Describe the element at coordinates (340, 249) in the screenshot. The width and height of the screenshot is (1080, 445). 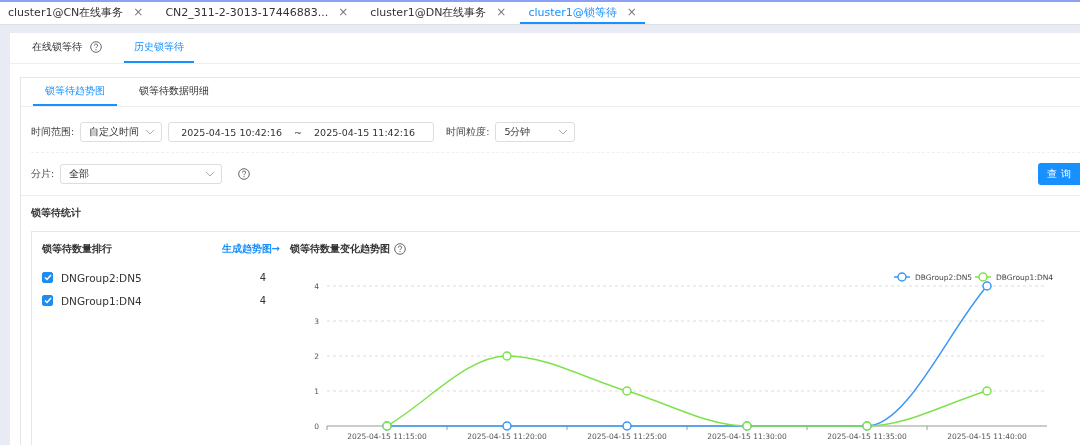
I see `chart-title: 锁等待数量变化趋势图` at that location.